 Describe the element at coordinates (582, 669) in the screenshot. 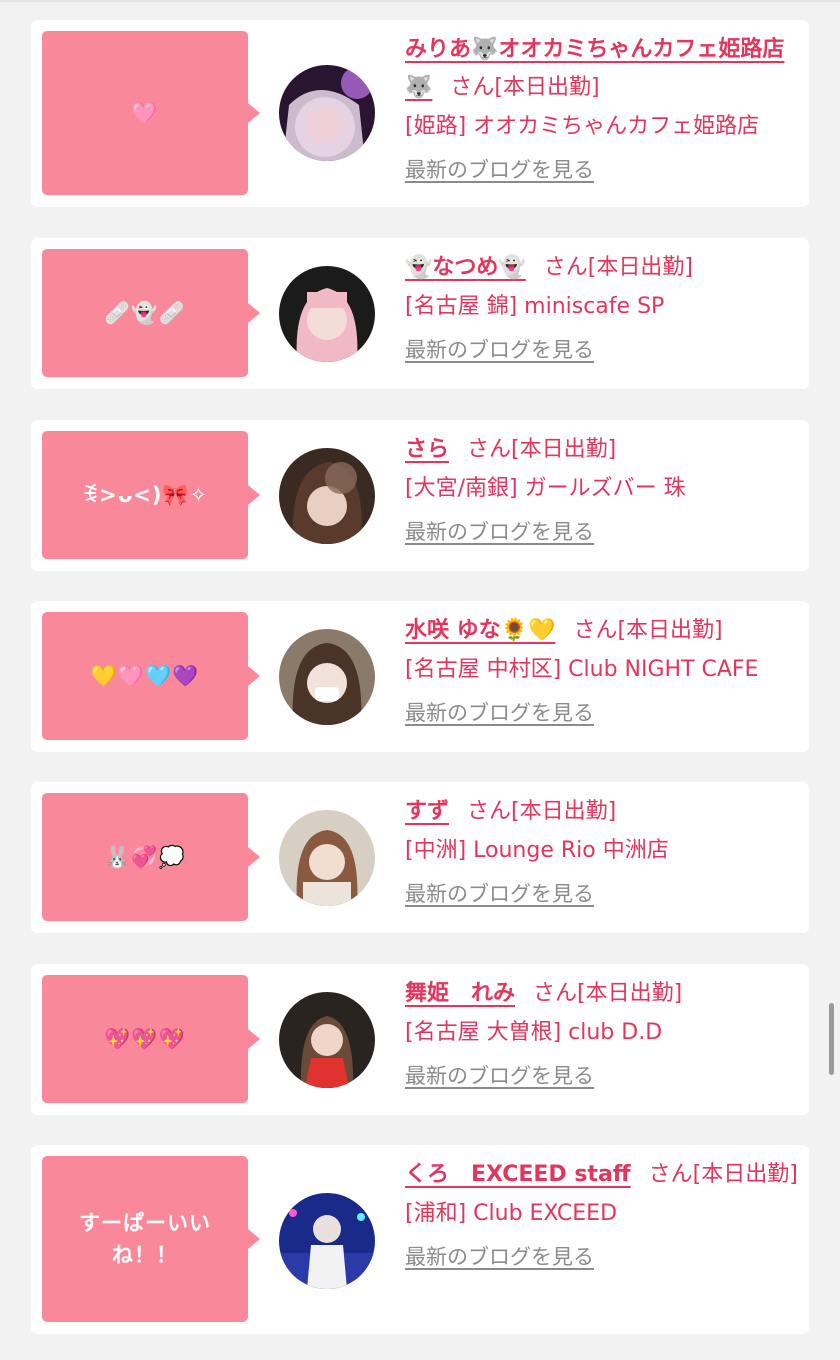

I see `shop-name: [名古屋 中村区] Club NIGHT CAFE` at that location.